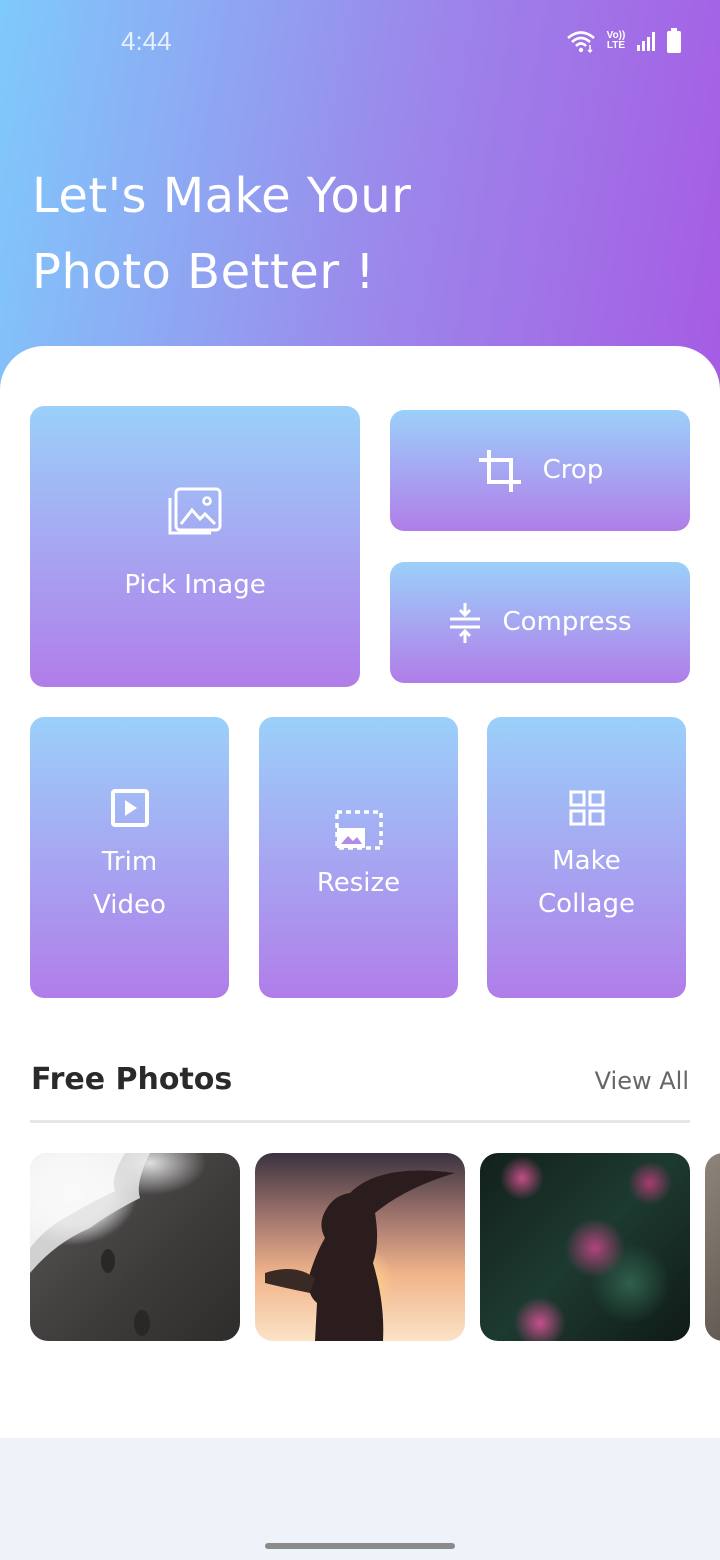 This screenshot has height=1560, width=720. What do you see at coordinates (360, 42) in the screenshot?
I see `status-bar: 4:44 Vo)) LTE` at bounding box center [360, 42].